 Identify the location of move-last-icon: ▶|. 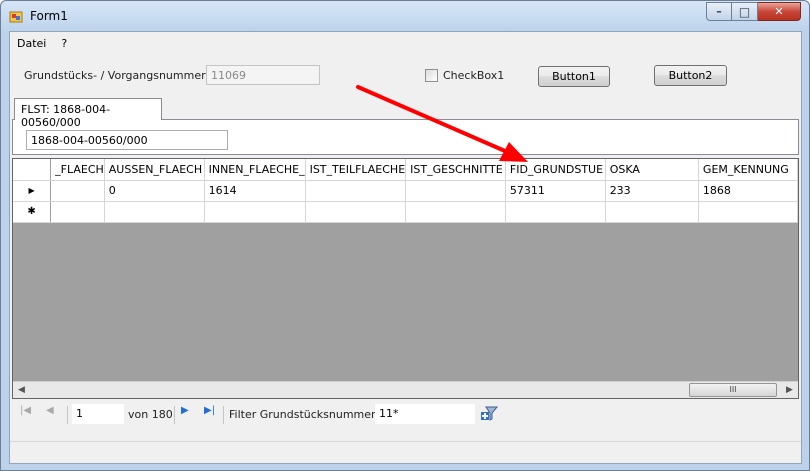
(209, 410).